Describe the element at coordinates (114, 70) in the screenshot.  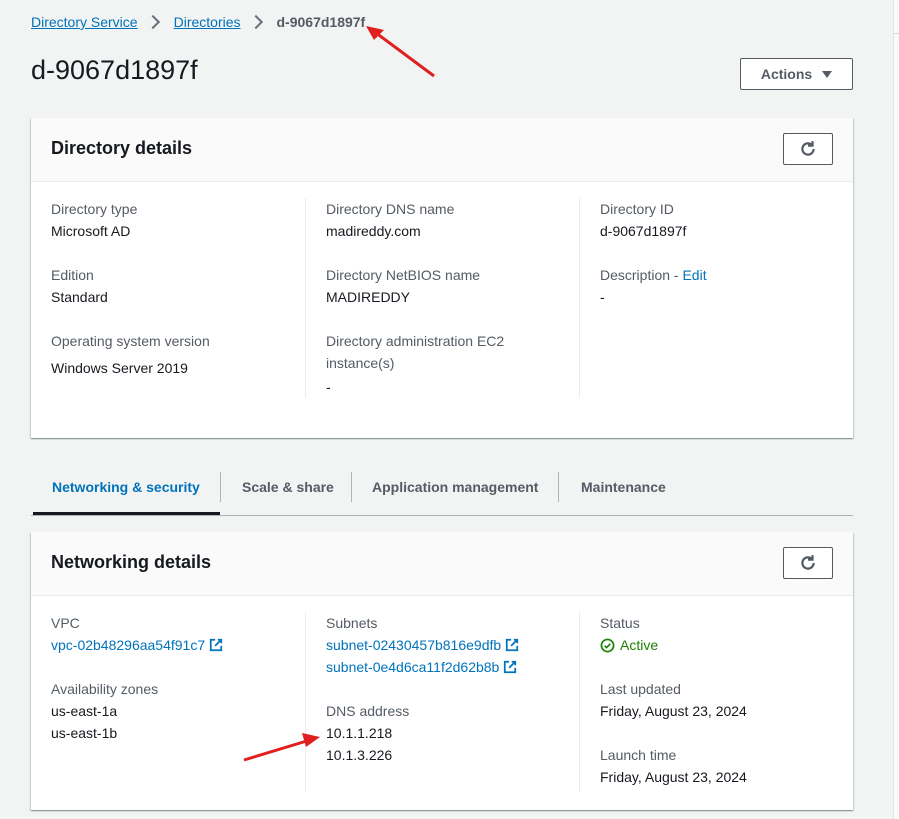
I see `page-title: d-9067d1897f` at that location.